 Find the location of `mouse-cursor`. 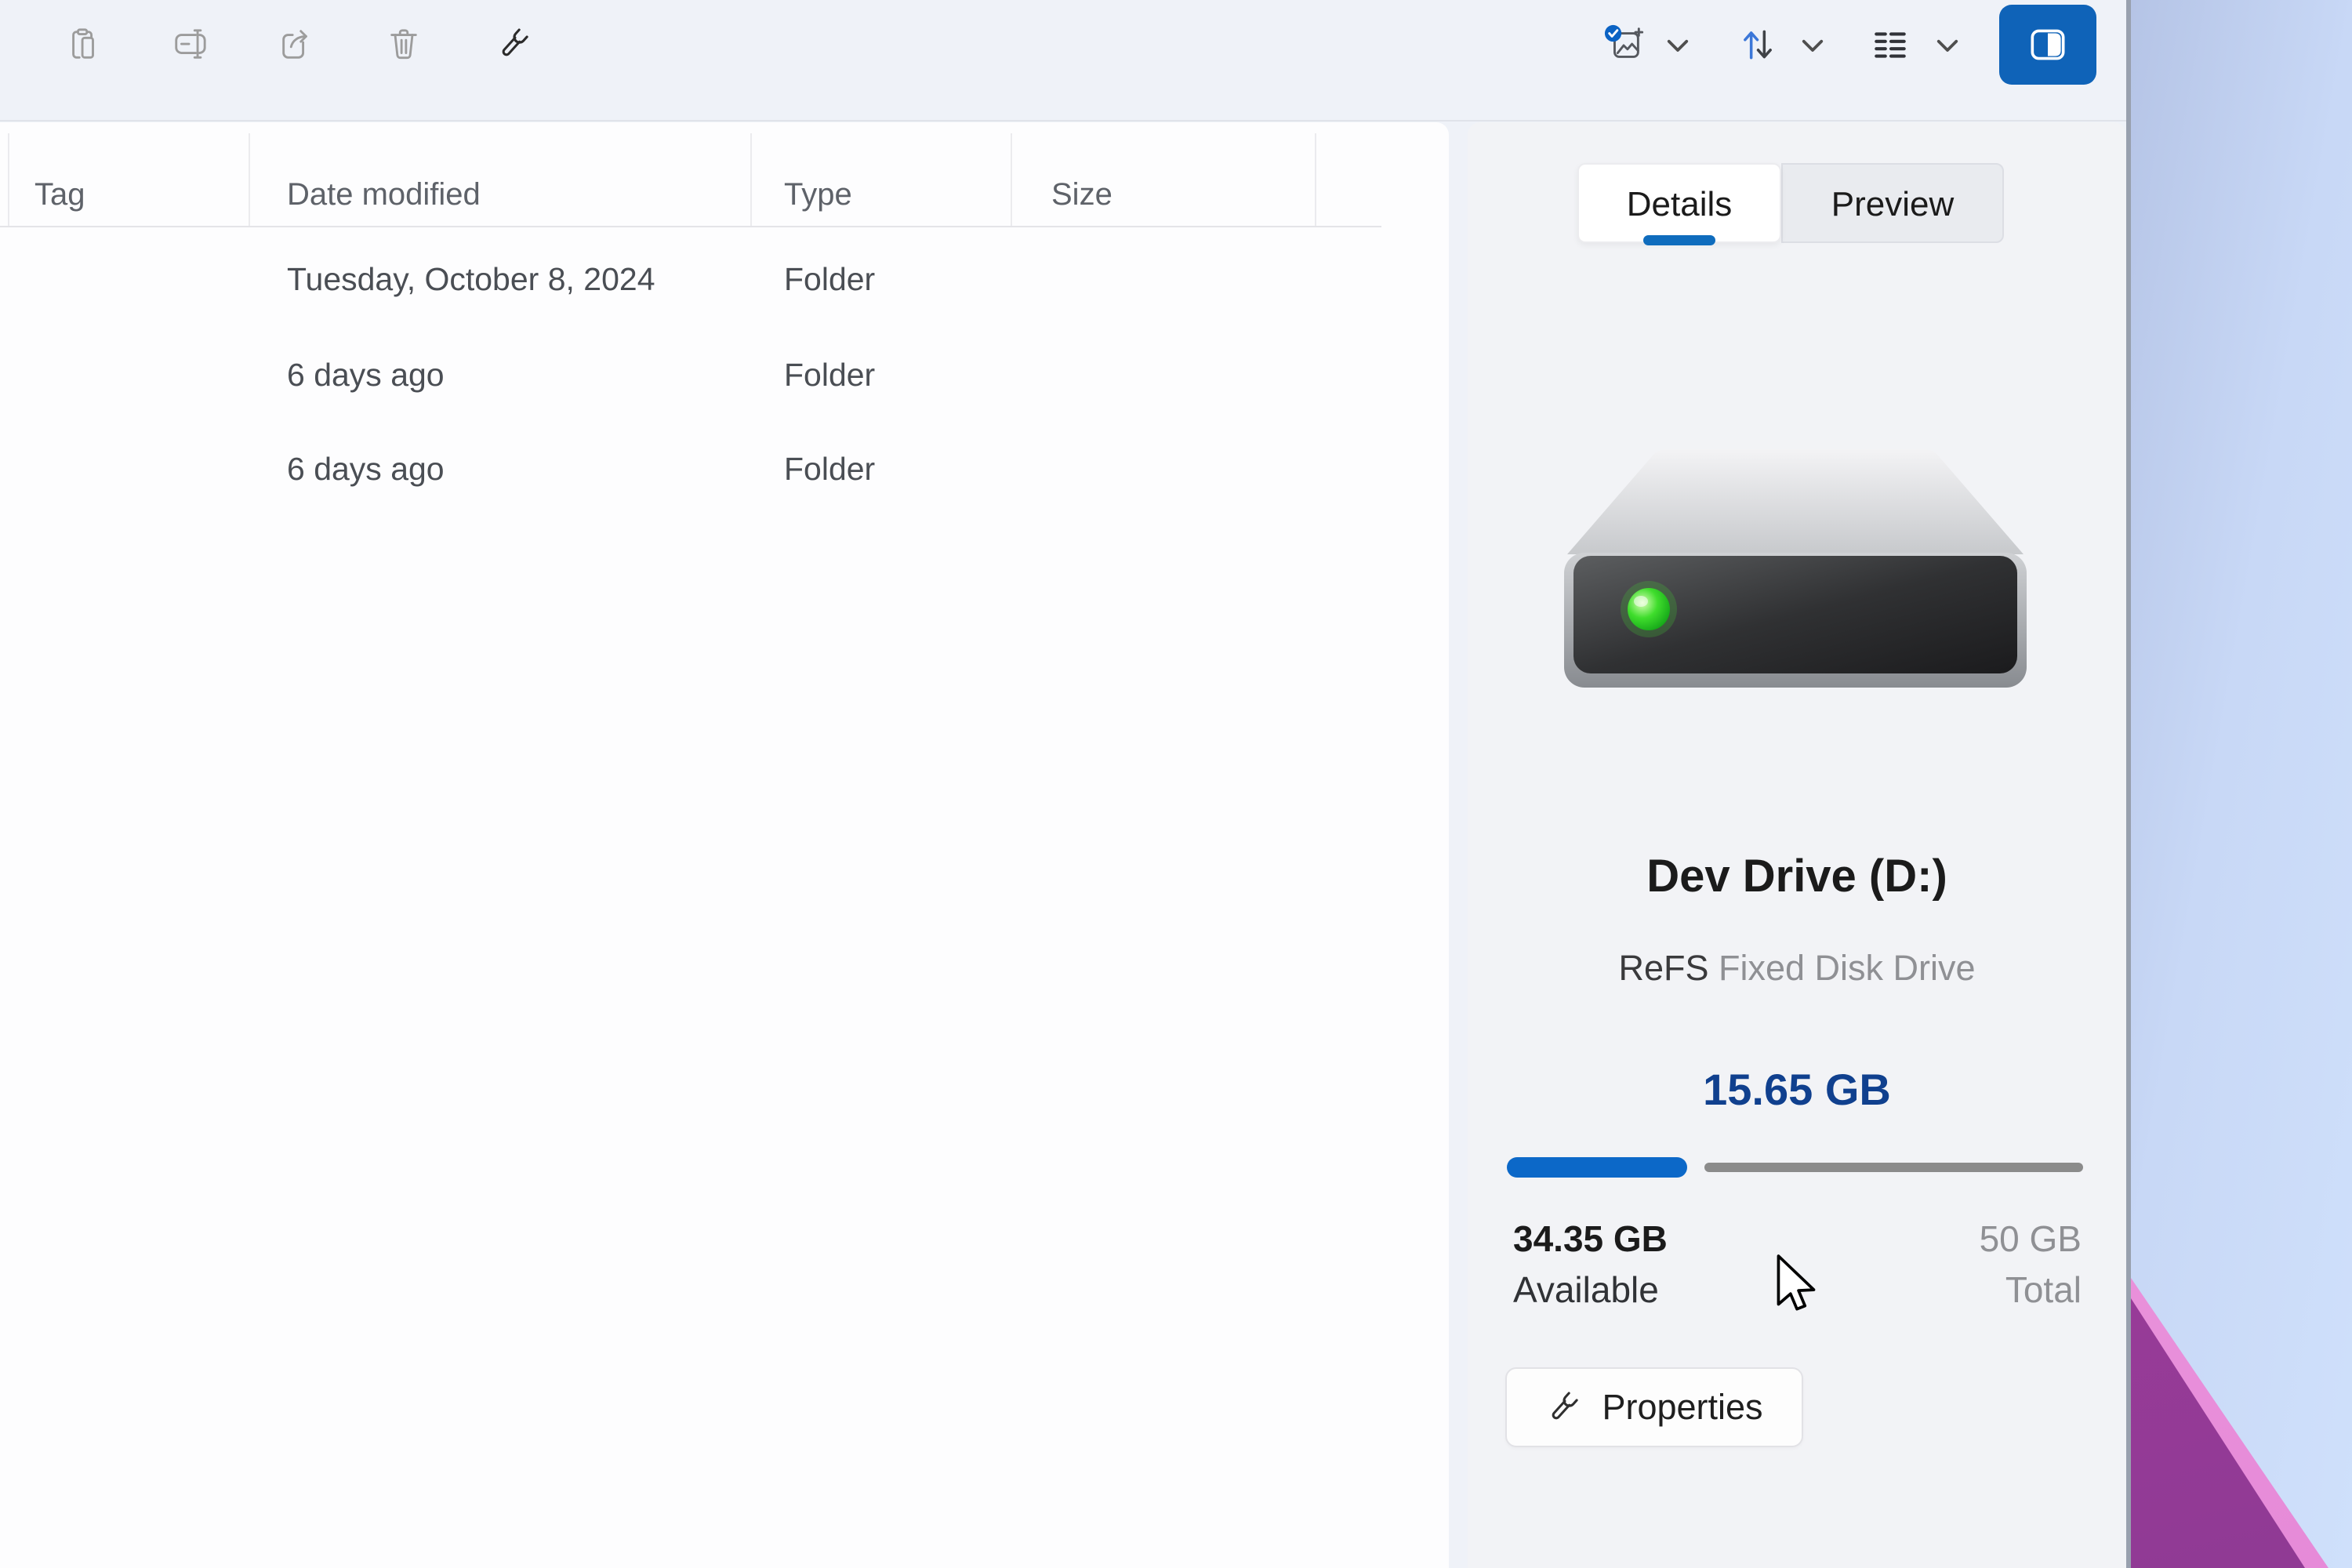

mouse-cursor is located at coordinates (1796, 1282).